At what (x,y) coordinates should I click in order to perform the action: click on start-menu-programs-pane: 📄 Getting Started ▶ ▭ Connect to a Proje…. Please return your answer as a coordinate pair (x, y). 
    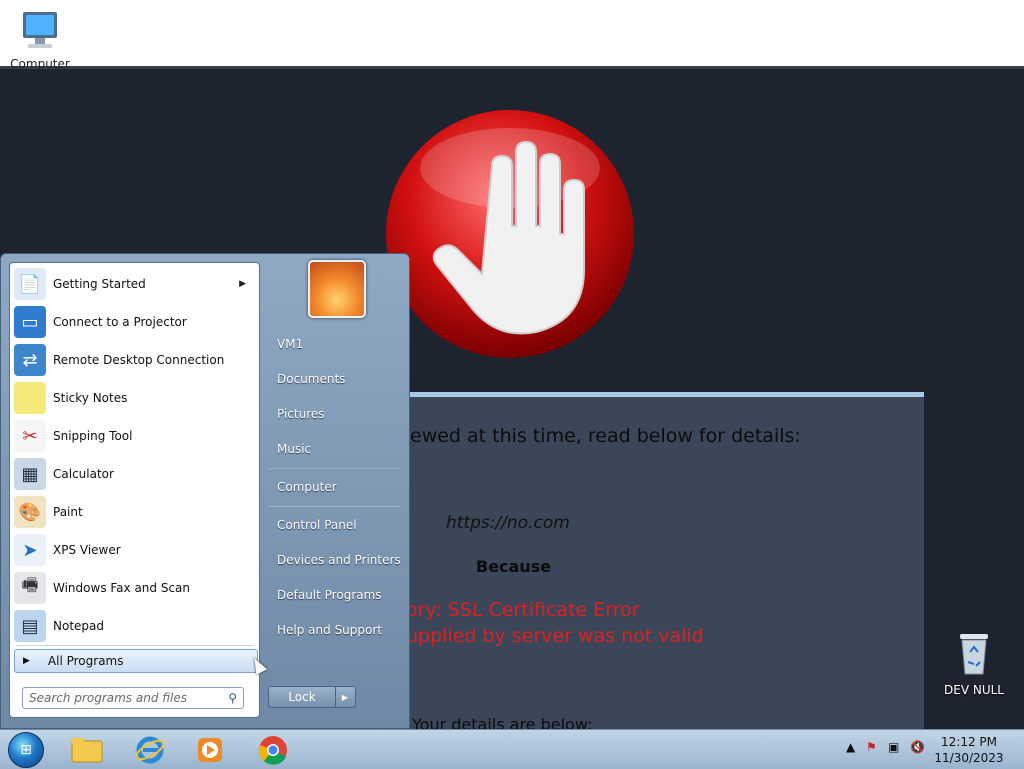
    Looking at the image, I should click on (134, 490).